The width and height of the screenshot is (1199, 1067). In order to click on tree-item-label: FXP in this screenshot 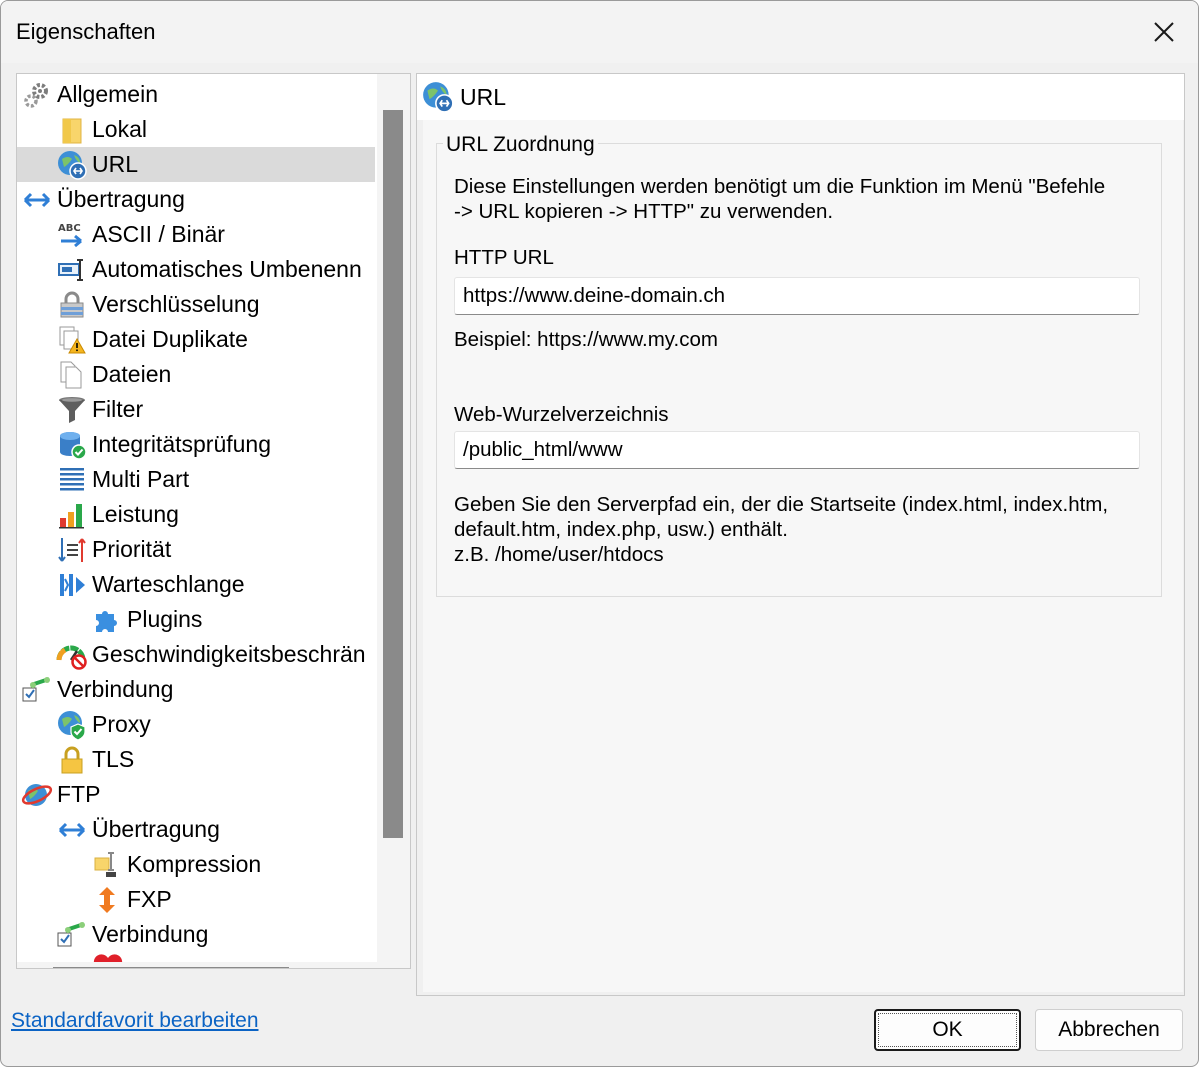, I will do `click(149, 899)`.